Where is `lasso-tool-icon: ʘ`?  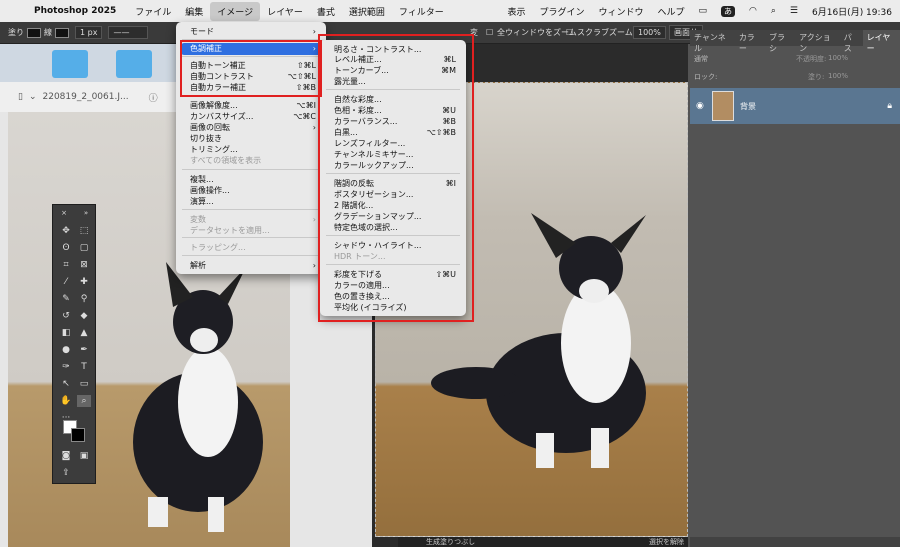 lasso-tool-icon: ʘ is located at coordinates (66, 248).